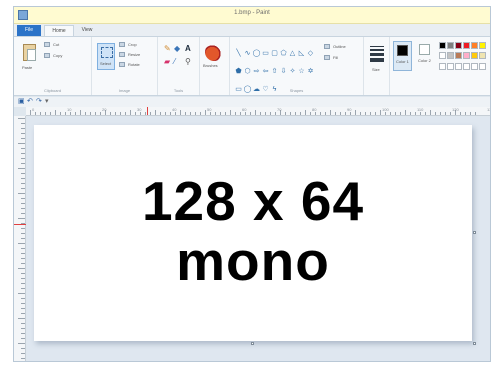 This screenshot has width=493, height=367. What do you see at coordinates (177, 49) in the screenshot?
I see `fill-icon: ◆` at bounding box center [177, 49].